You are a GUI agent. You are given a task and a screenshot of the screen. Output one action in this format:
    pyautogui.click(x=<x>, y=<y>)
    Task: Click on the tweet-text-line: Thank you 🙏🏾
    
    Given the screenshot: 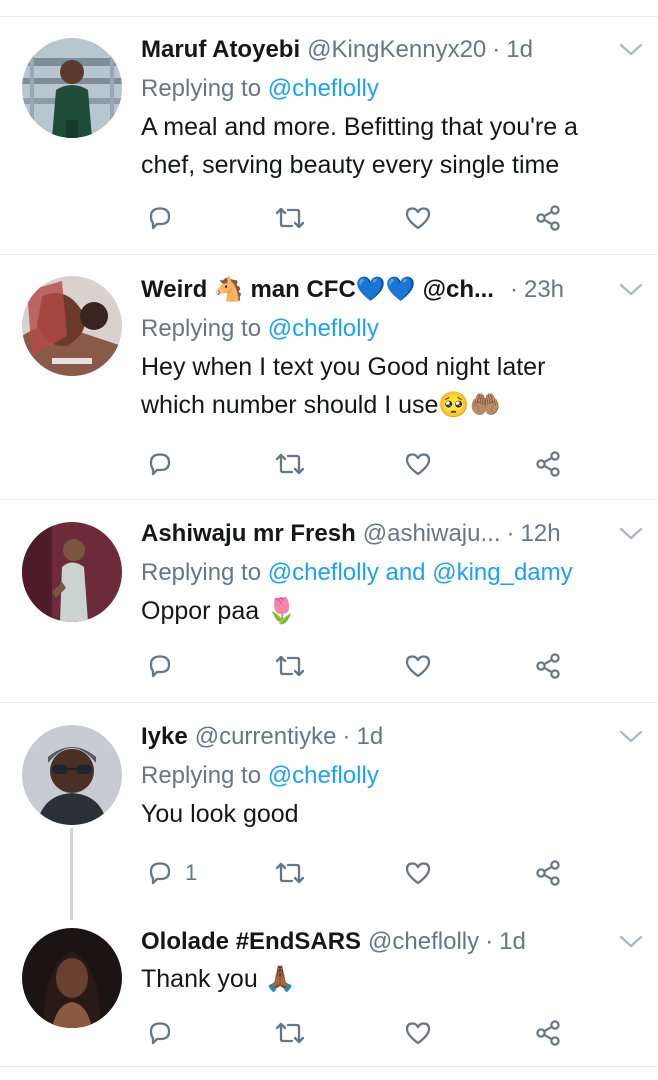 What is the action you would take?
    pyautogui.click(x=218, y=979)
    